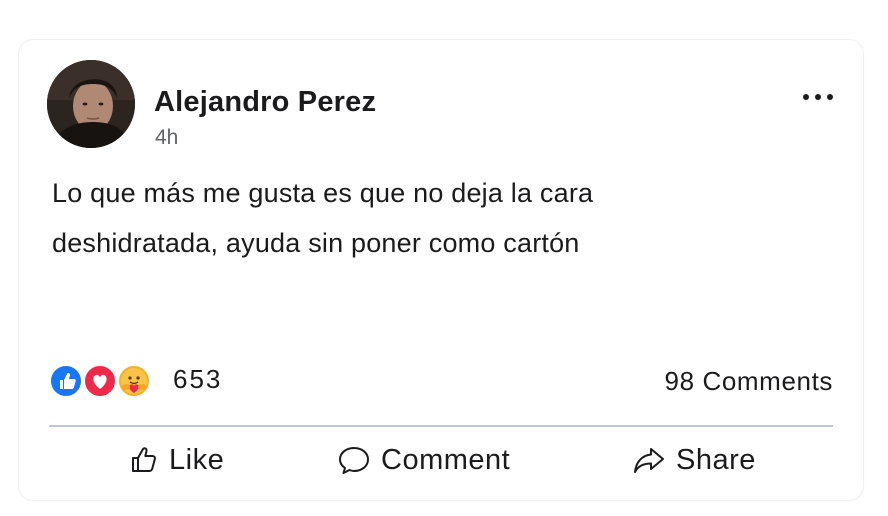  What do you see at coordinates (197, 379) in the screenshot?
I see `reaction-count: 653` at bounding box center [197, 379].